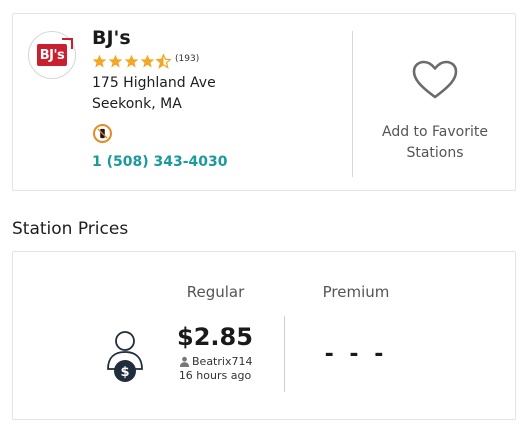 The image size is (528, 430). I want to click on premium-price: - - -, so click(356, 354).